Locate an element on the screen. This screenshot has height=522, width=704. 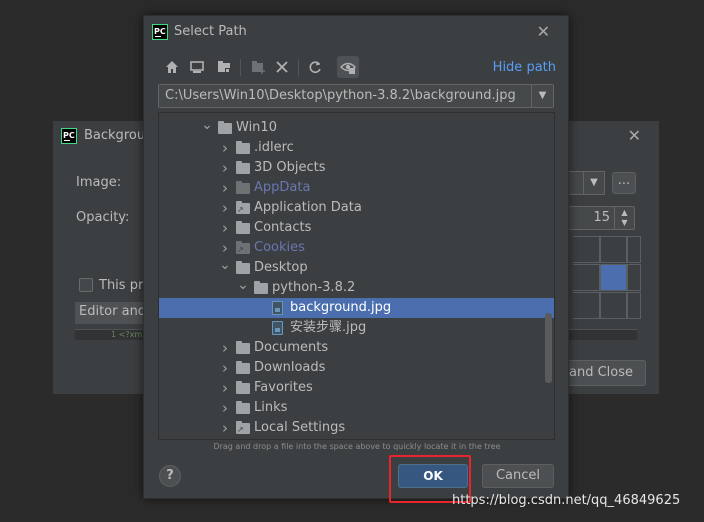
spinner-arrows-icon: ▲ ▼ is located at coordinates (624, 218).